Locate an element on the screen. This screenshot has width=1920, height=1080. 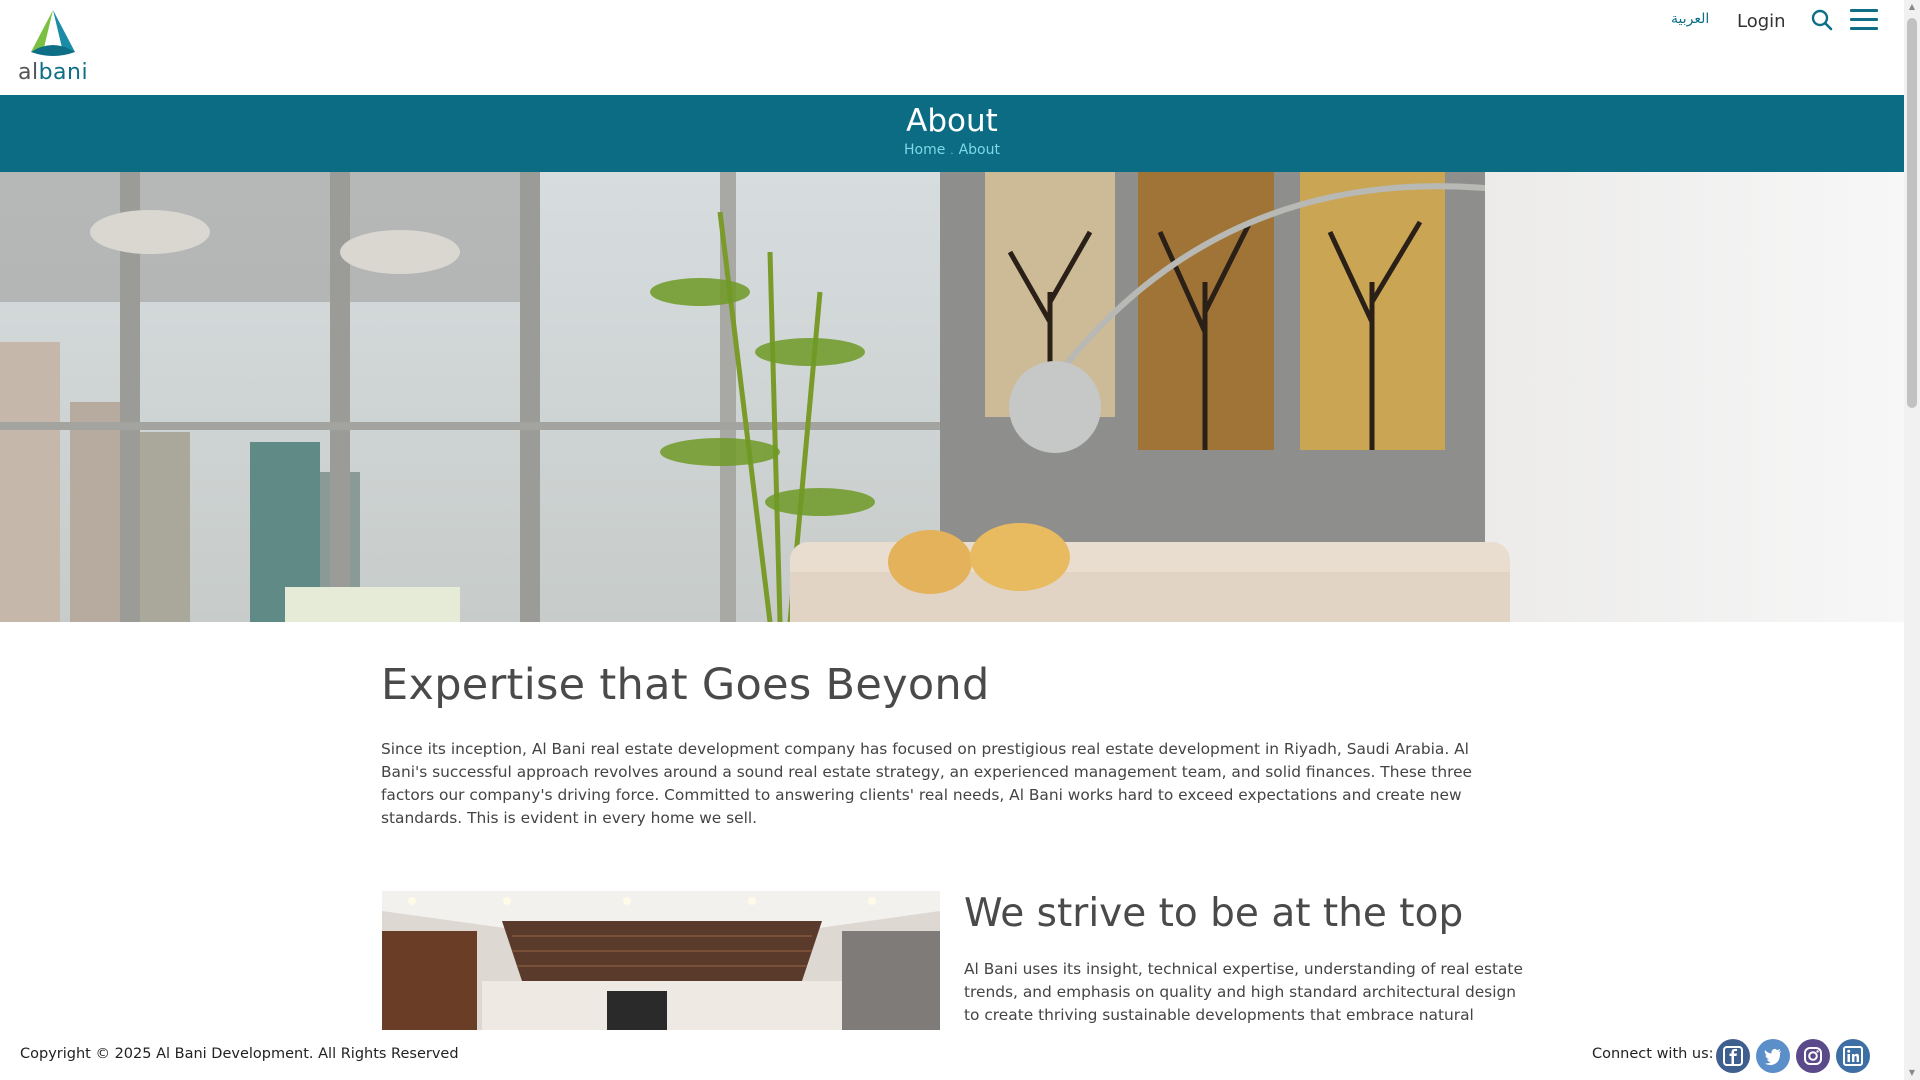
hamburger-menu-icon is located at coordinates (1864, 20).